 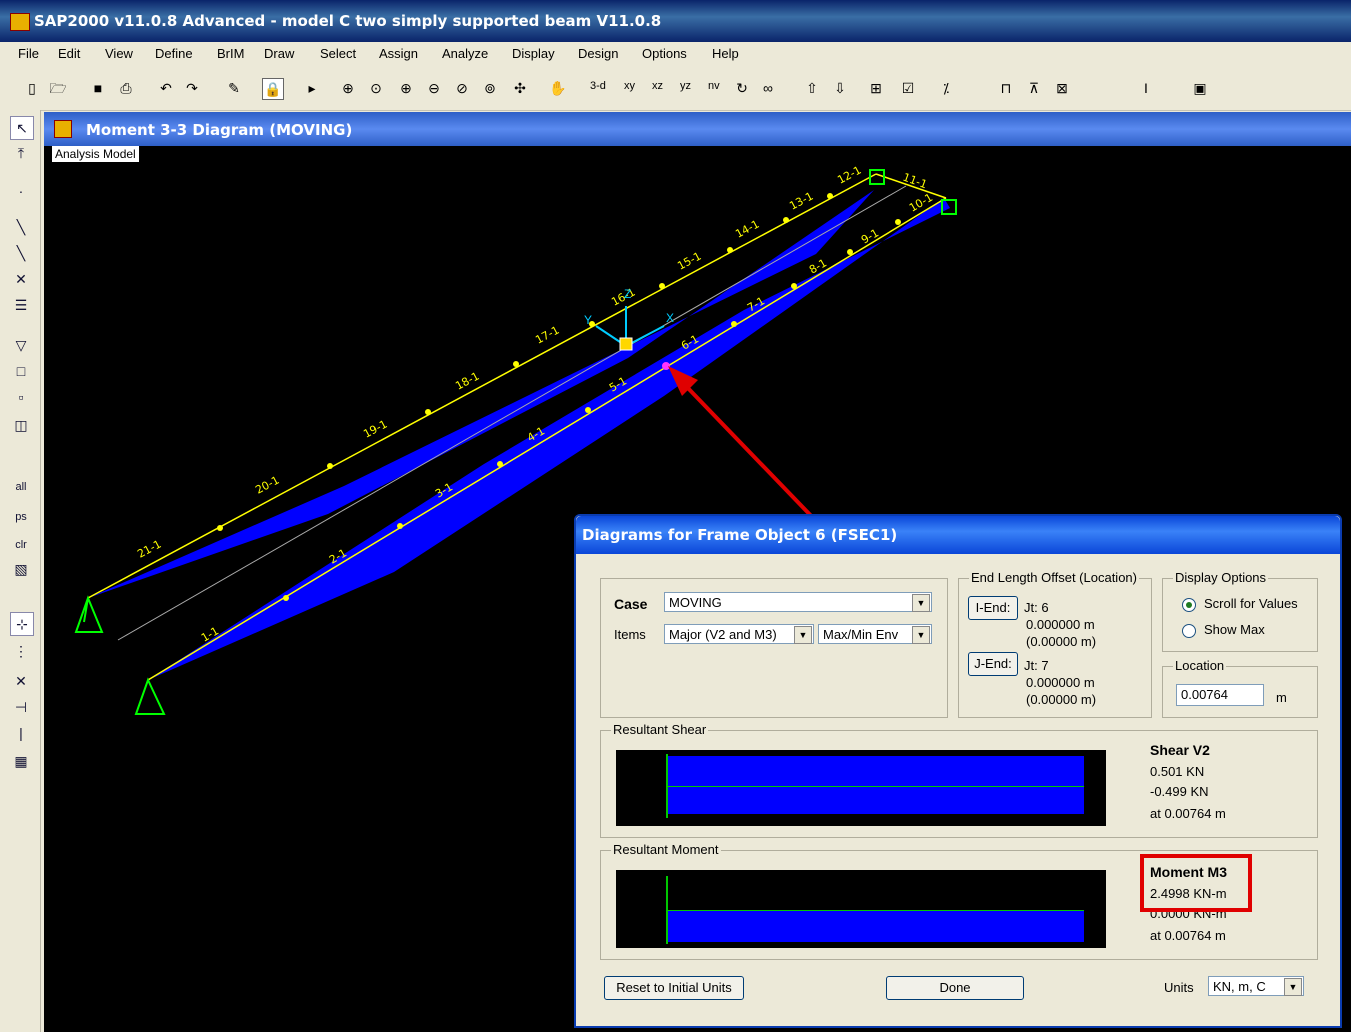 I want to click on menu-edit: Edit, so click(x=69, y=53).